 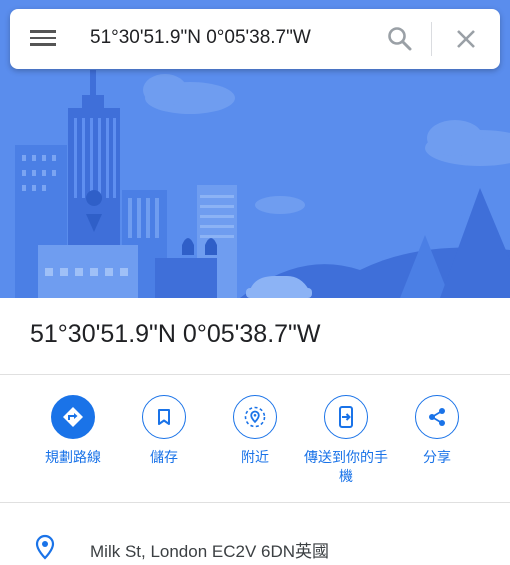 What do you see at coordinates (431, 39) in the screenshot?
I see `search-separator` at bounding box center [431, 39].